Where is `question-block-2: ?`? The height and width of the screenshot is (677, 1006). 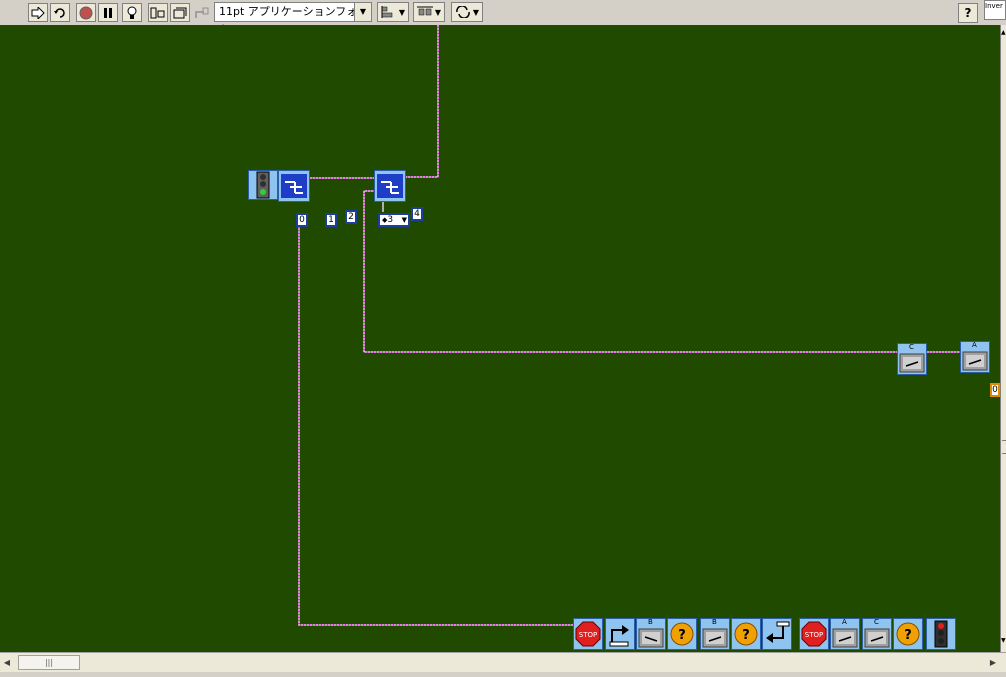 question-block-2: ? is located at coordinates (746, 634).